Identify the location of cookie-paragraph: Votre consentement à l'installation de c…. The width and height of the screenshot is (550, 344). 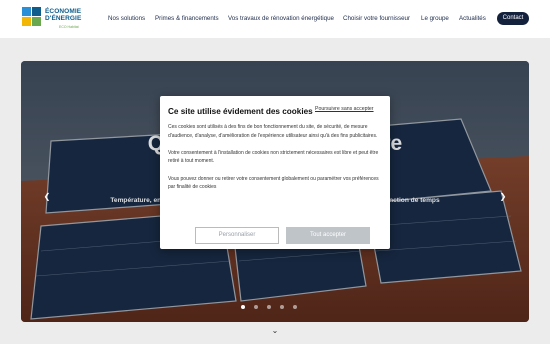
(273, 157).